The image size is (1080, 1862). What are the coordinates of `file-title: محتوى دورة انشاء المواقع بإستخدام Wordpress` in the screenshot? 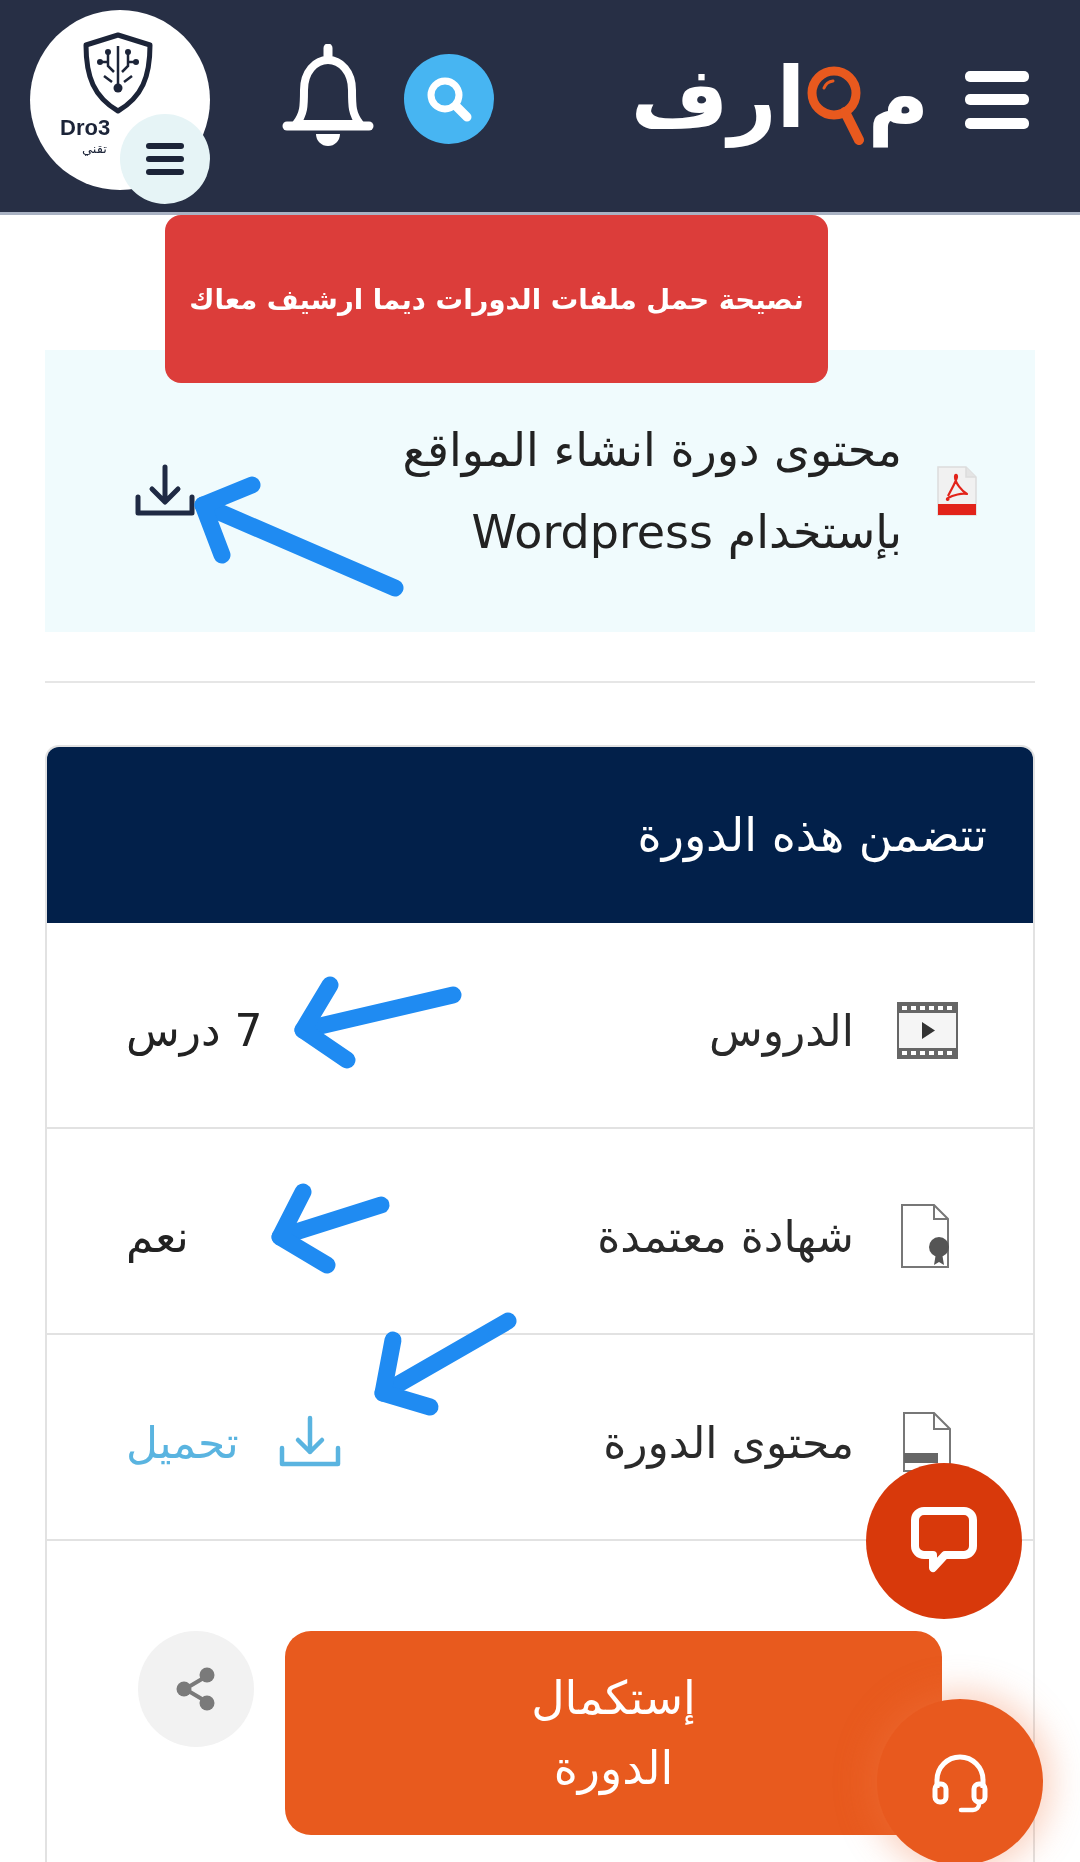 It's located at (651, 491).